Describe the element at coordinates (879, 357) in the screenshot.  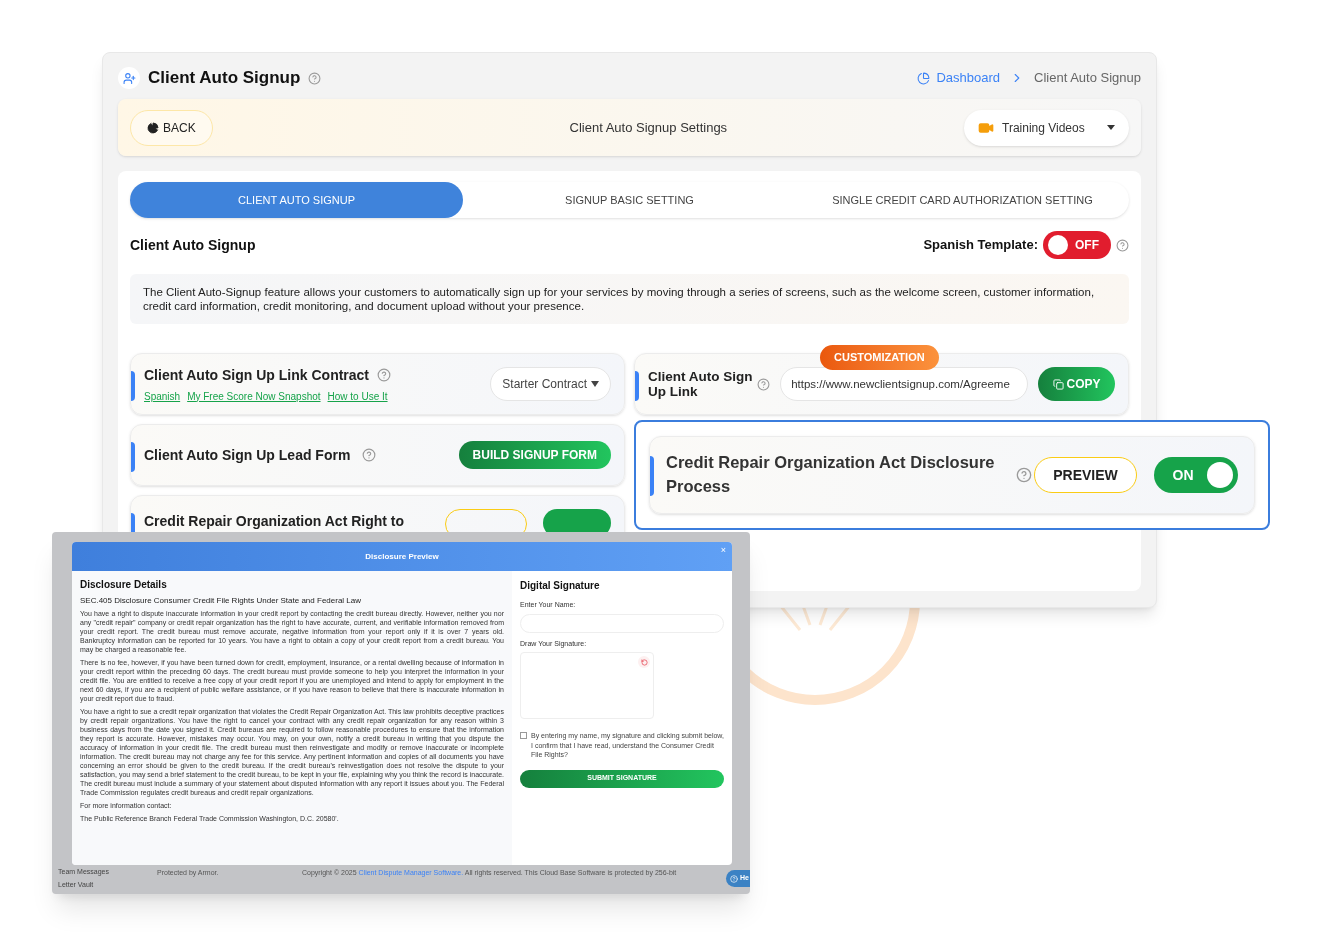
I see `customization-badge: CUSTOMIZATION` at that location.